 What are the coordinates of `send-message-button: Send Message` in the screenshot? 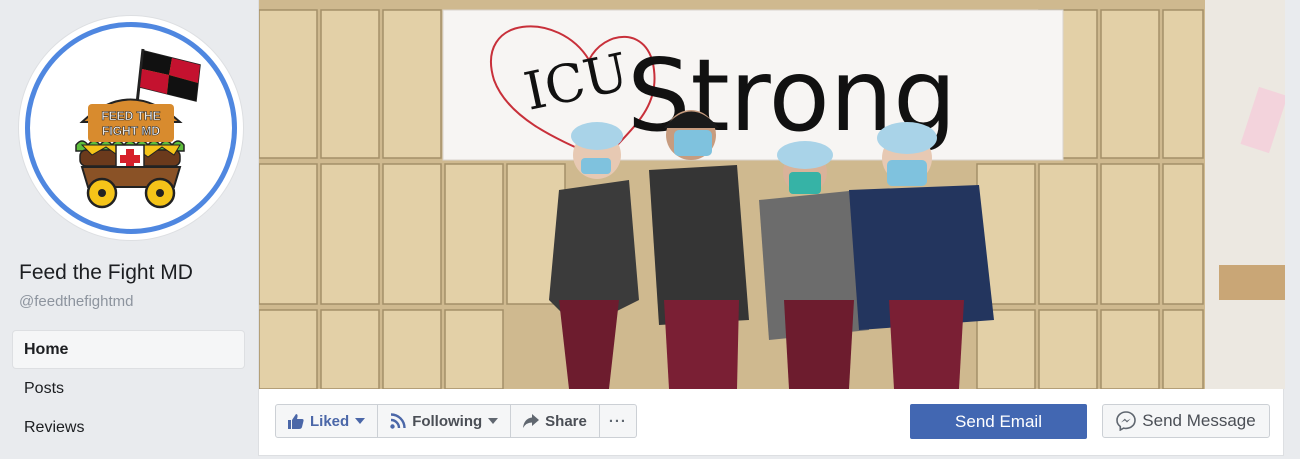 It's located at (1186, 421).